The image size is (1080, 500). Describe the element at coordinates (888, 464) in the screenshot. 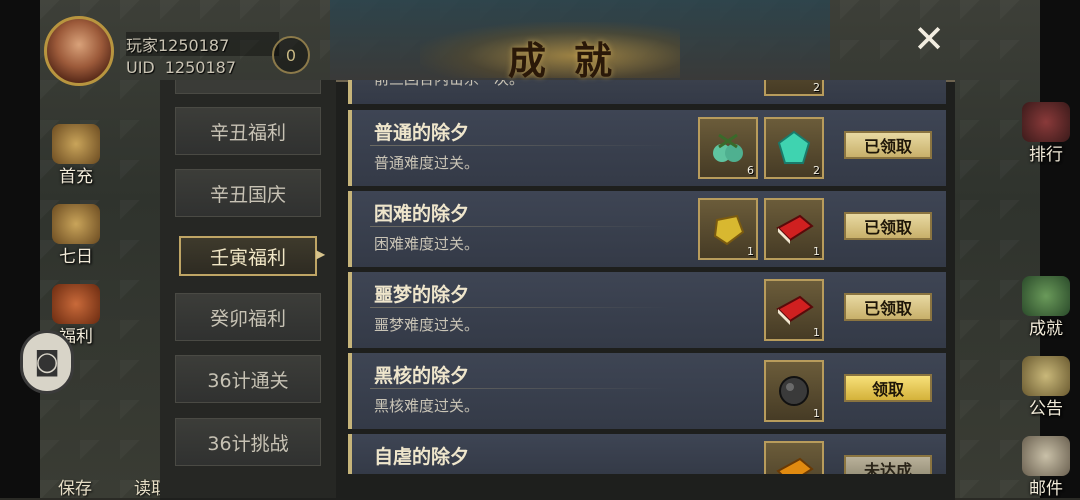

I see `locked-button: 未达成` at that location.